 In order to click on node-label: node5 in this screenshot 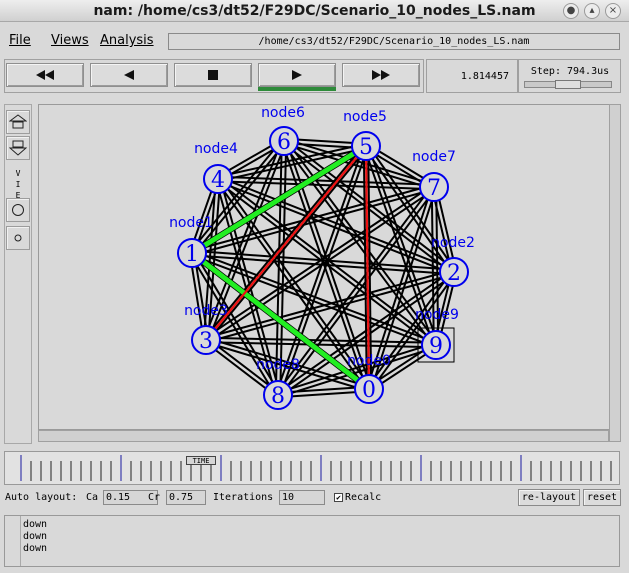, I will do `click(365, 117)`.